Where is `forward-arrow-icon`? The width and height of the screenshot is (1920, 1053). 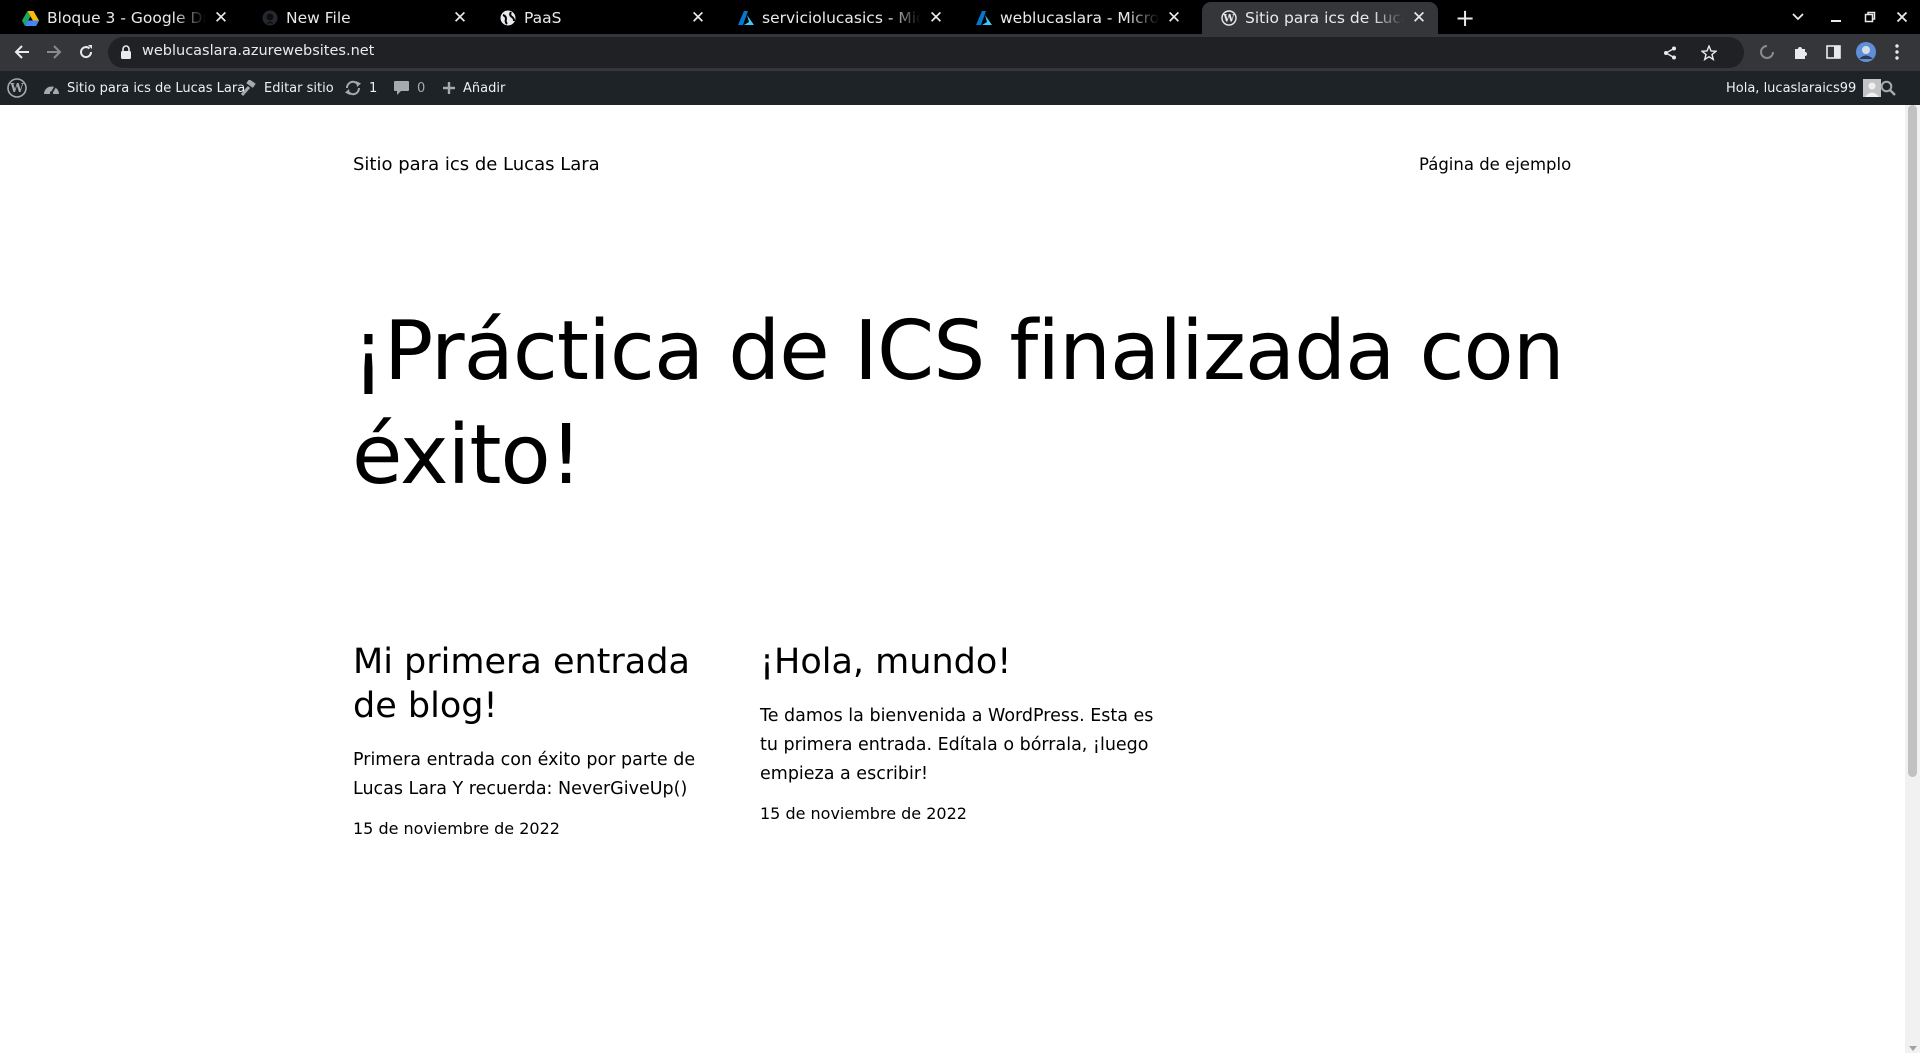
forward-arrow-icon is located at coordinates (54, 52).